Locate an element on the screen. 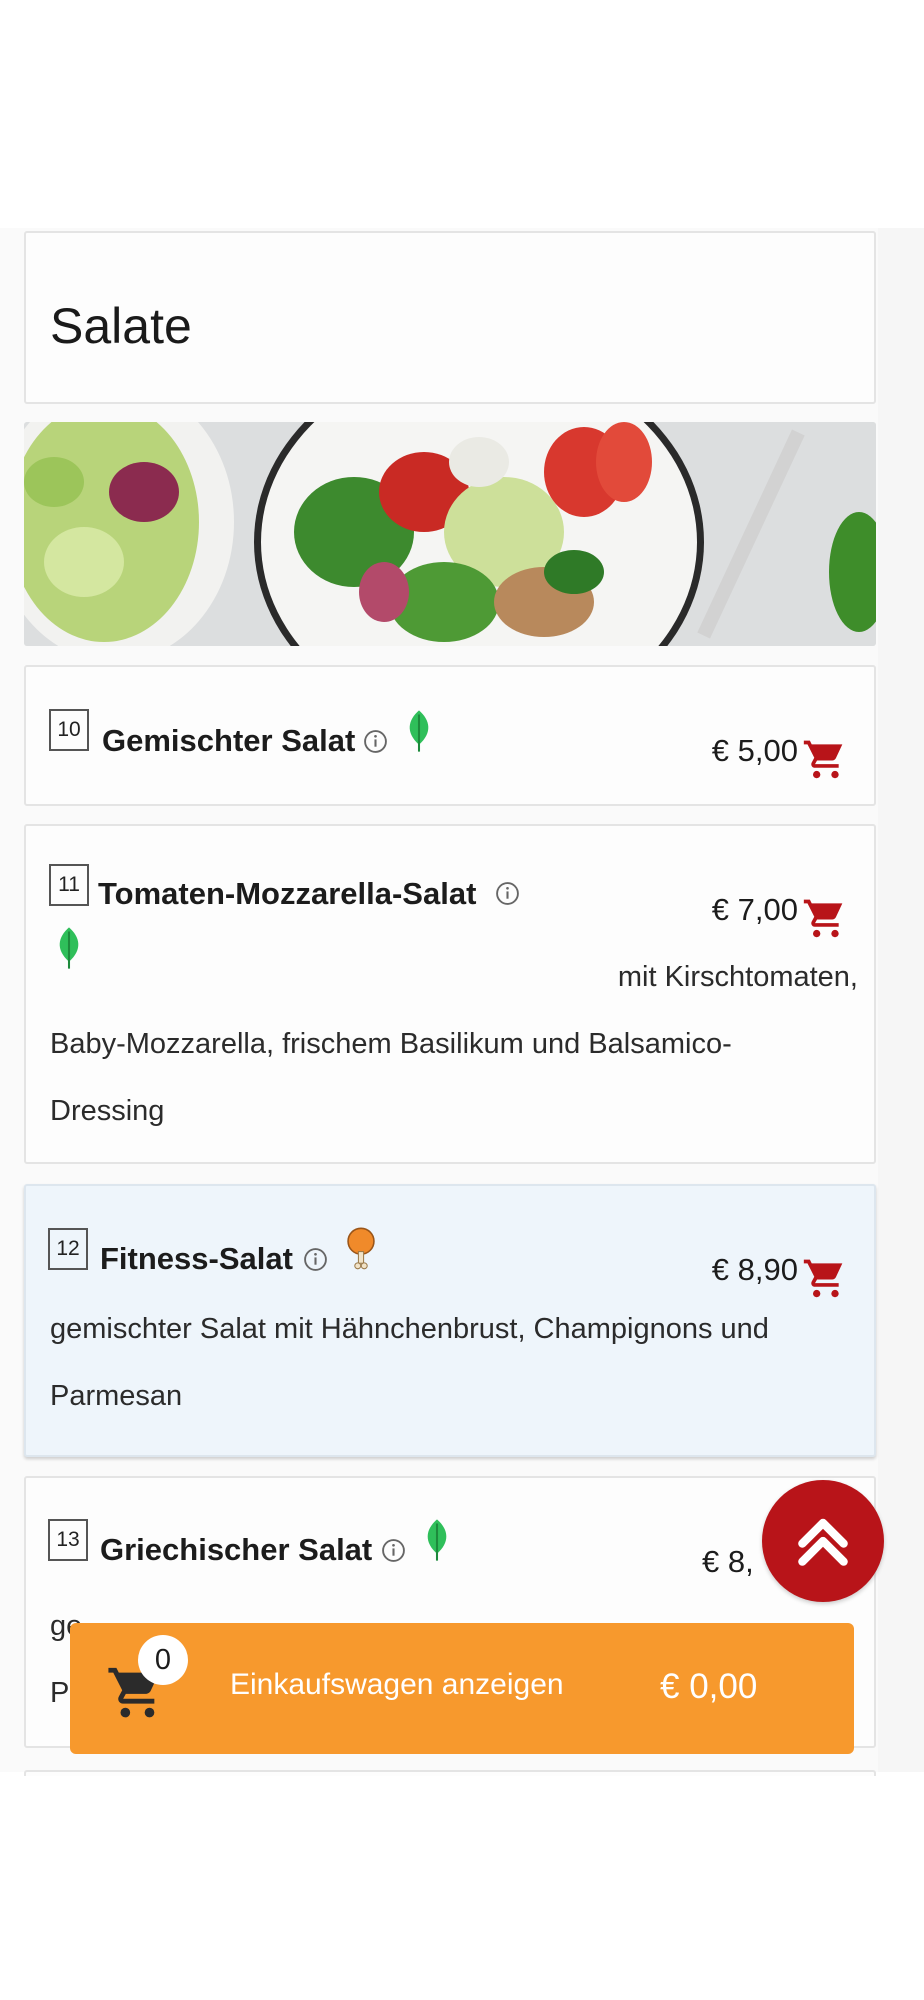 The height and width of the screenshot is (2000, 924). salad-photo is located at coordinates (450, 534).